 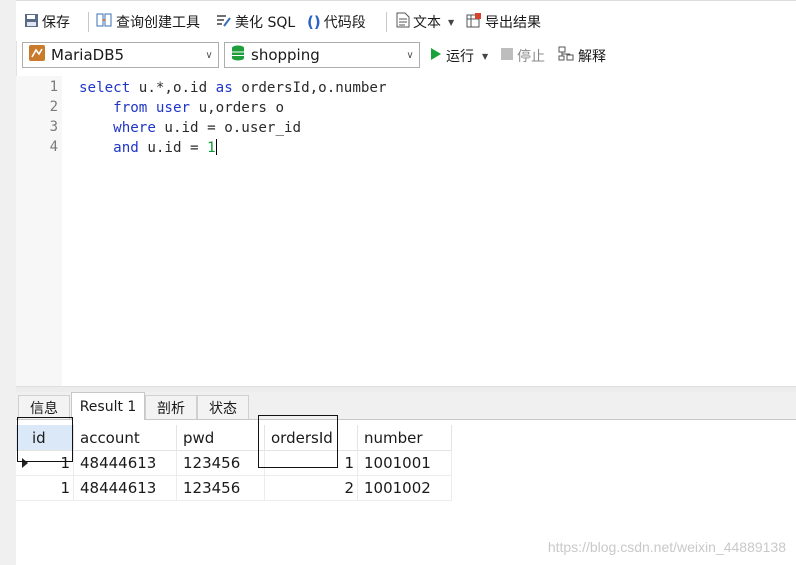 I want to click on code-line: where u.id = o.user_id, so click(x=190, y=128).